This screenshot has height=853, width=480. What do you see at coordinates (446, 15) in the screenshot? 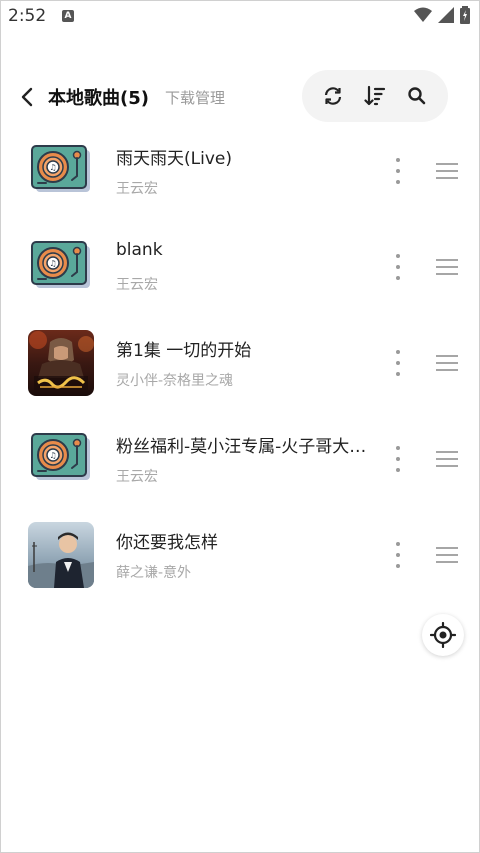
I see `signal-icon` at bounding box center [446, 15].